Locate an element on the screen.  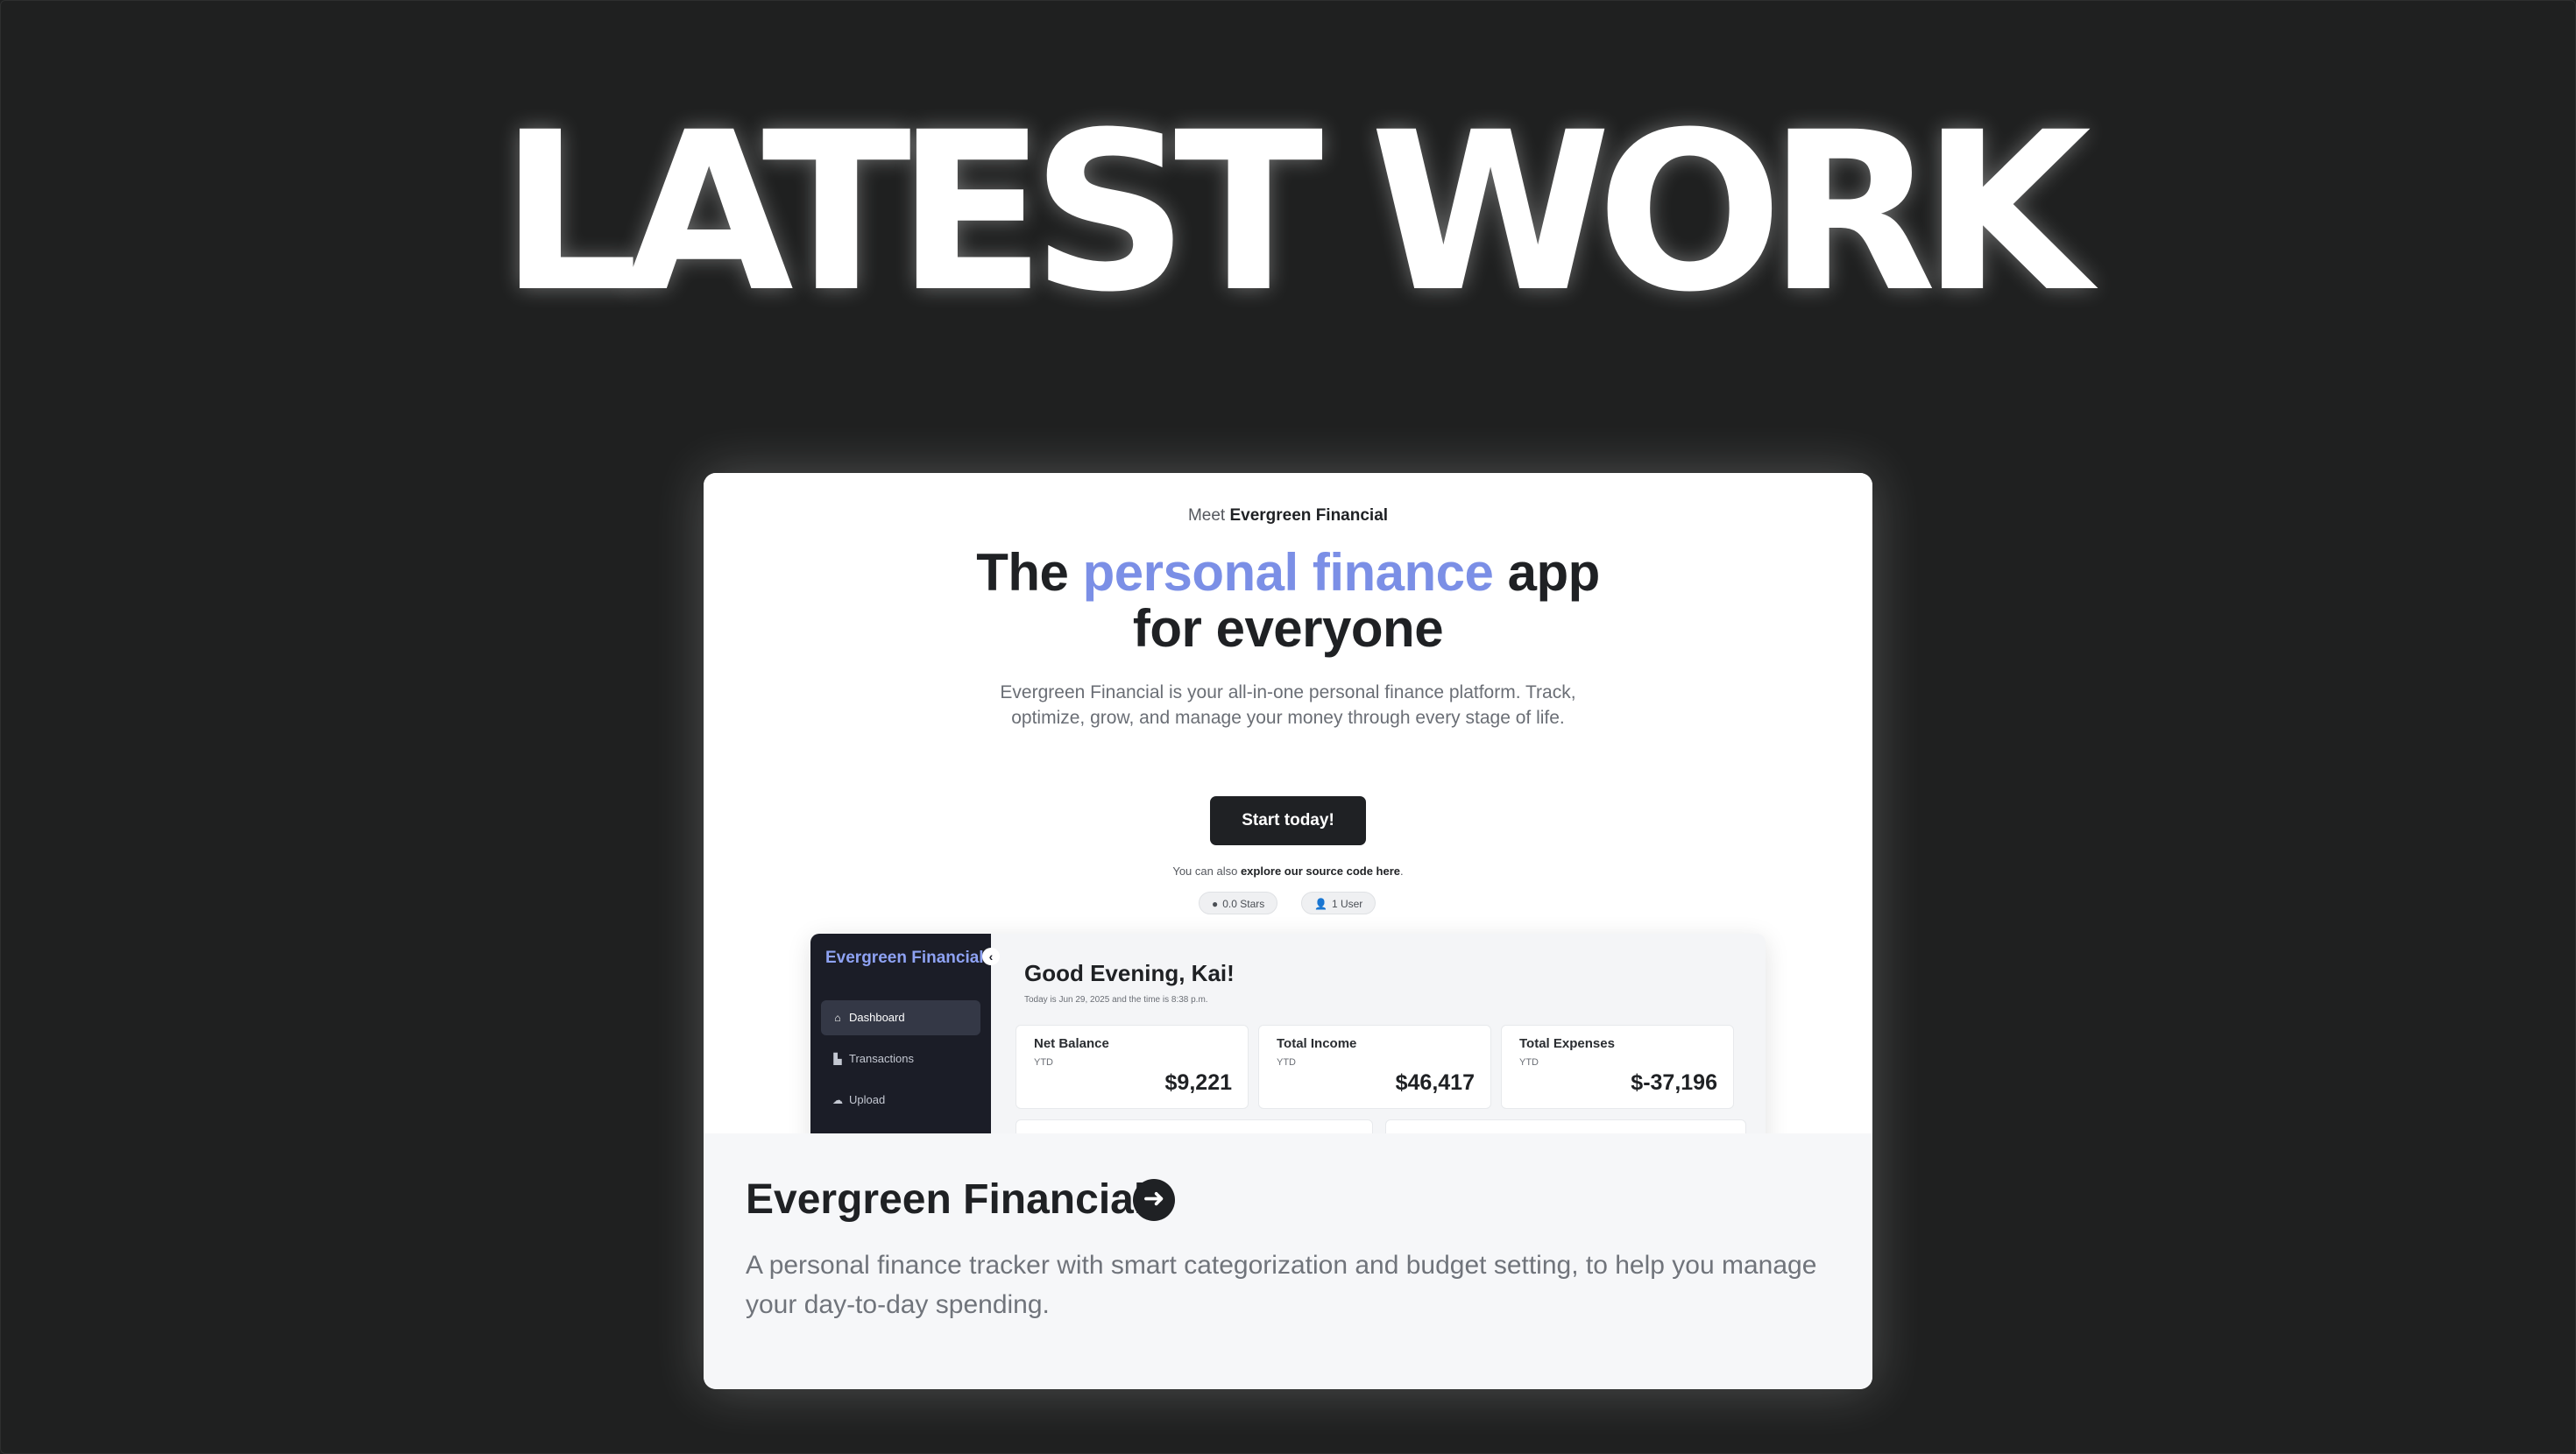
section-title: LATEST WORK is located at coordinates (1295, 212).